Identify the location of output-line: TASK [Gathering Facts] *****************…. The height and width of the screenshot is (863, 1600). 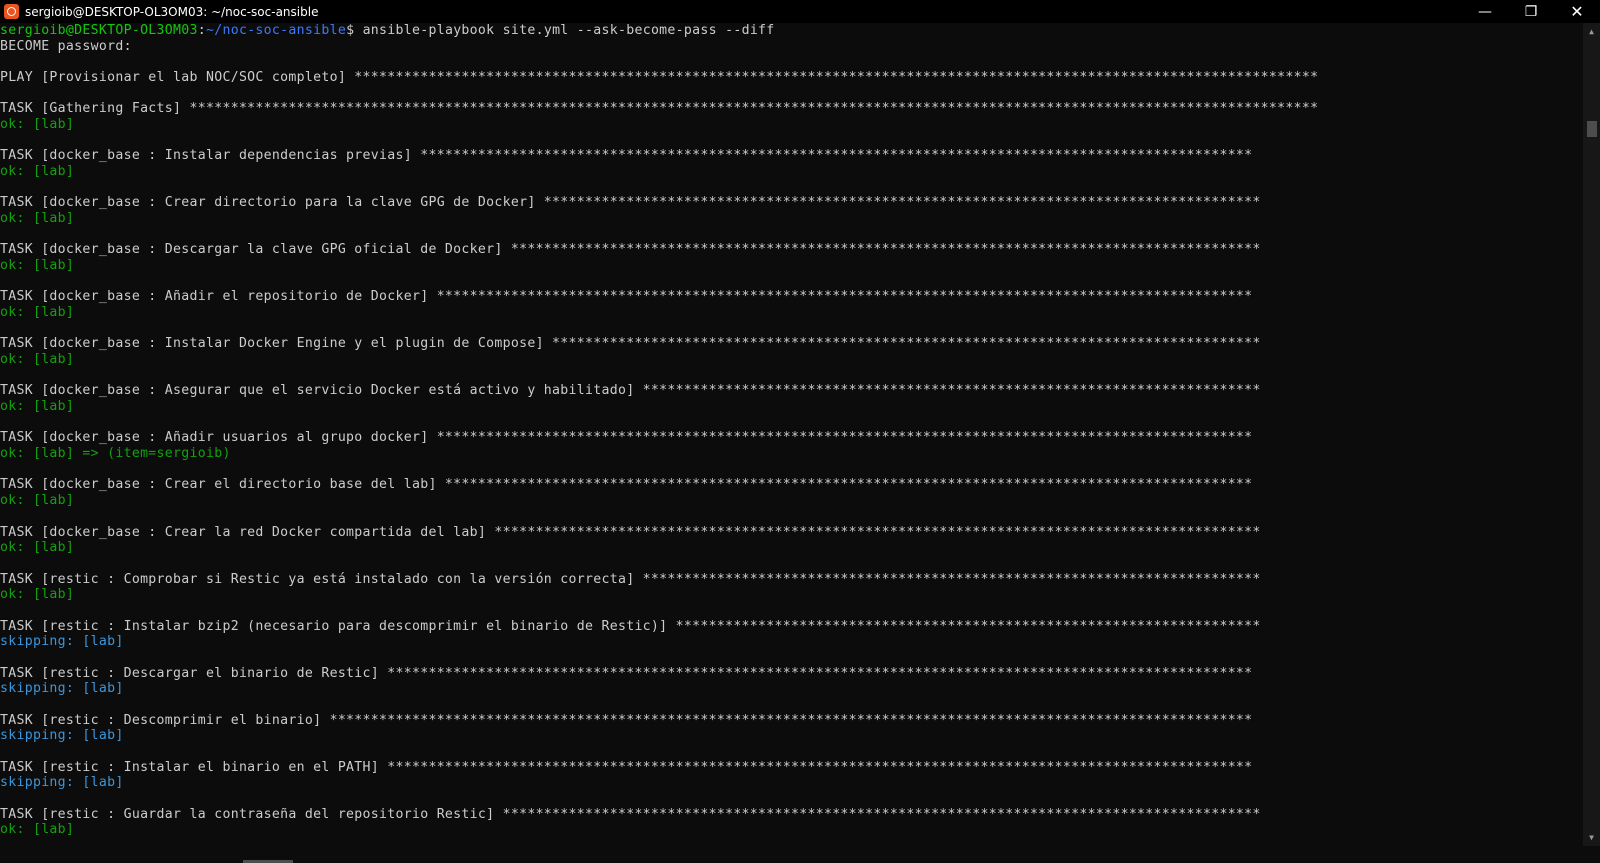
(659, 109).